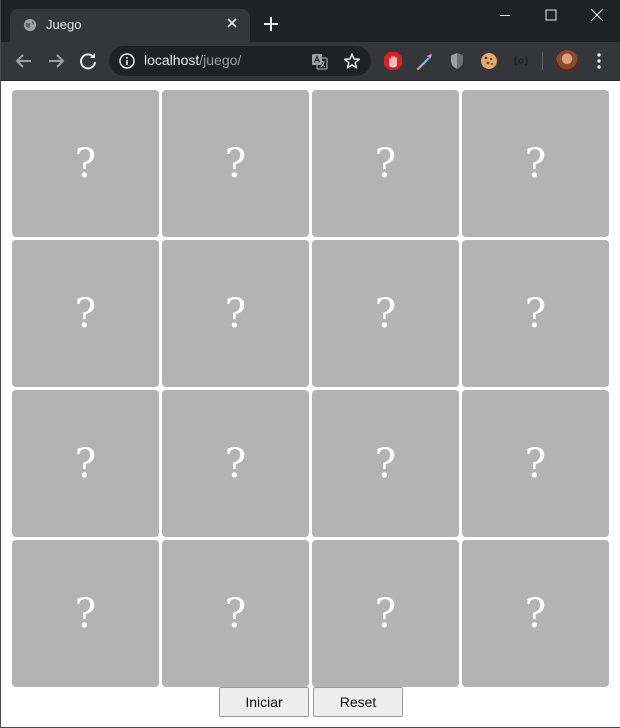  What do you see at coordinates (542, 61) in the screenshot?
I see `toolbar-divider` at bounding box center [542, 61].